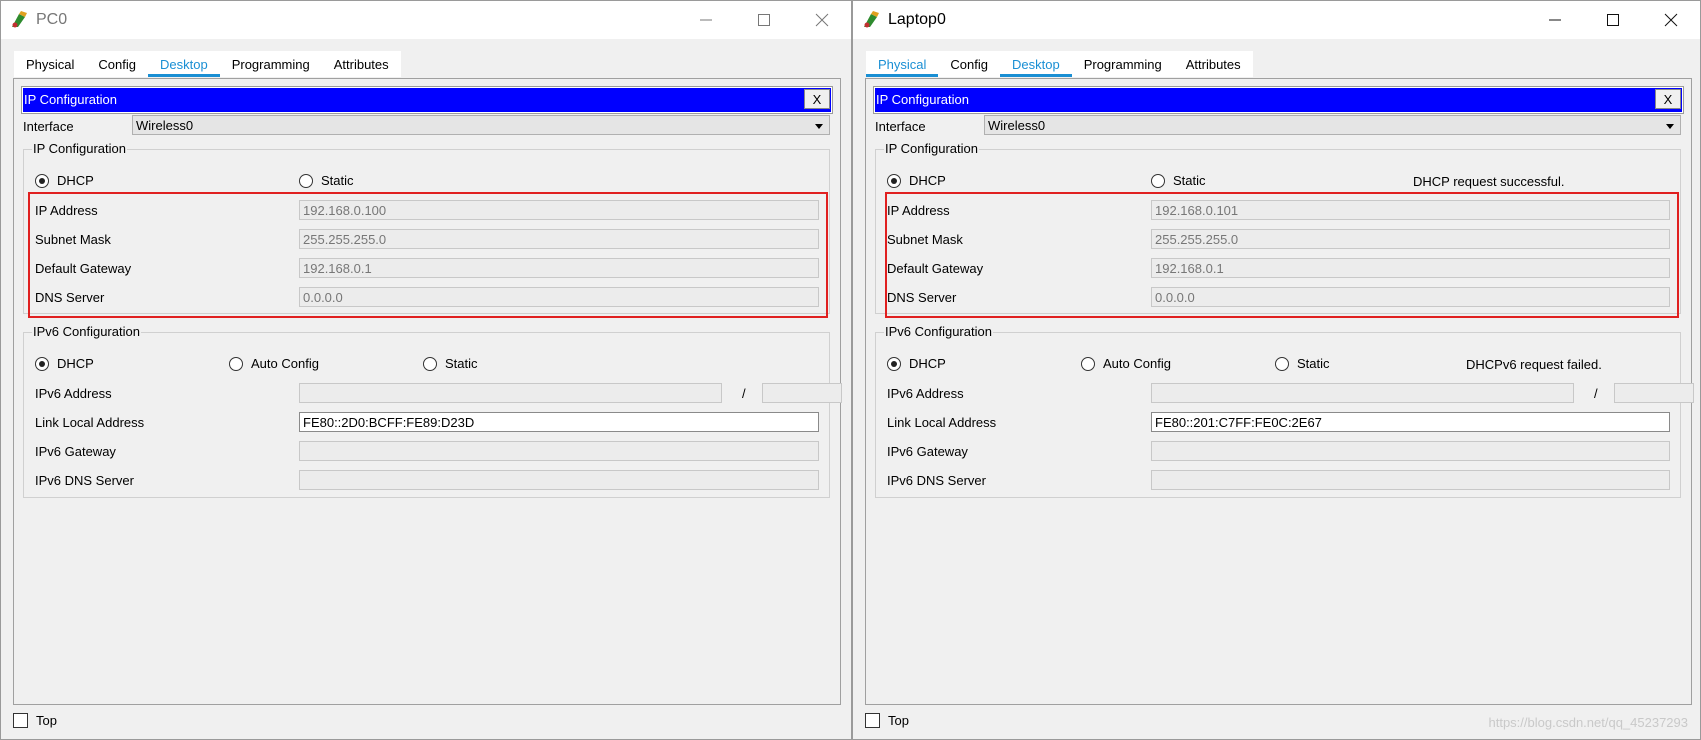 The width and height of the screenshot is (1701, 740). What do you see at coordinates (1410, 422) in the screenshot?
I see `link-local-address-field: FE80::201:C7FF:FE0C:2E67` at bounding box center [1410, 422].